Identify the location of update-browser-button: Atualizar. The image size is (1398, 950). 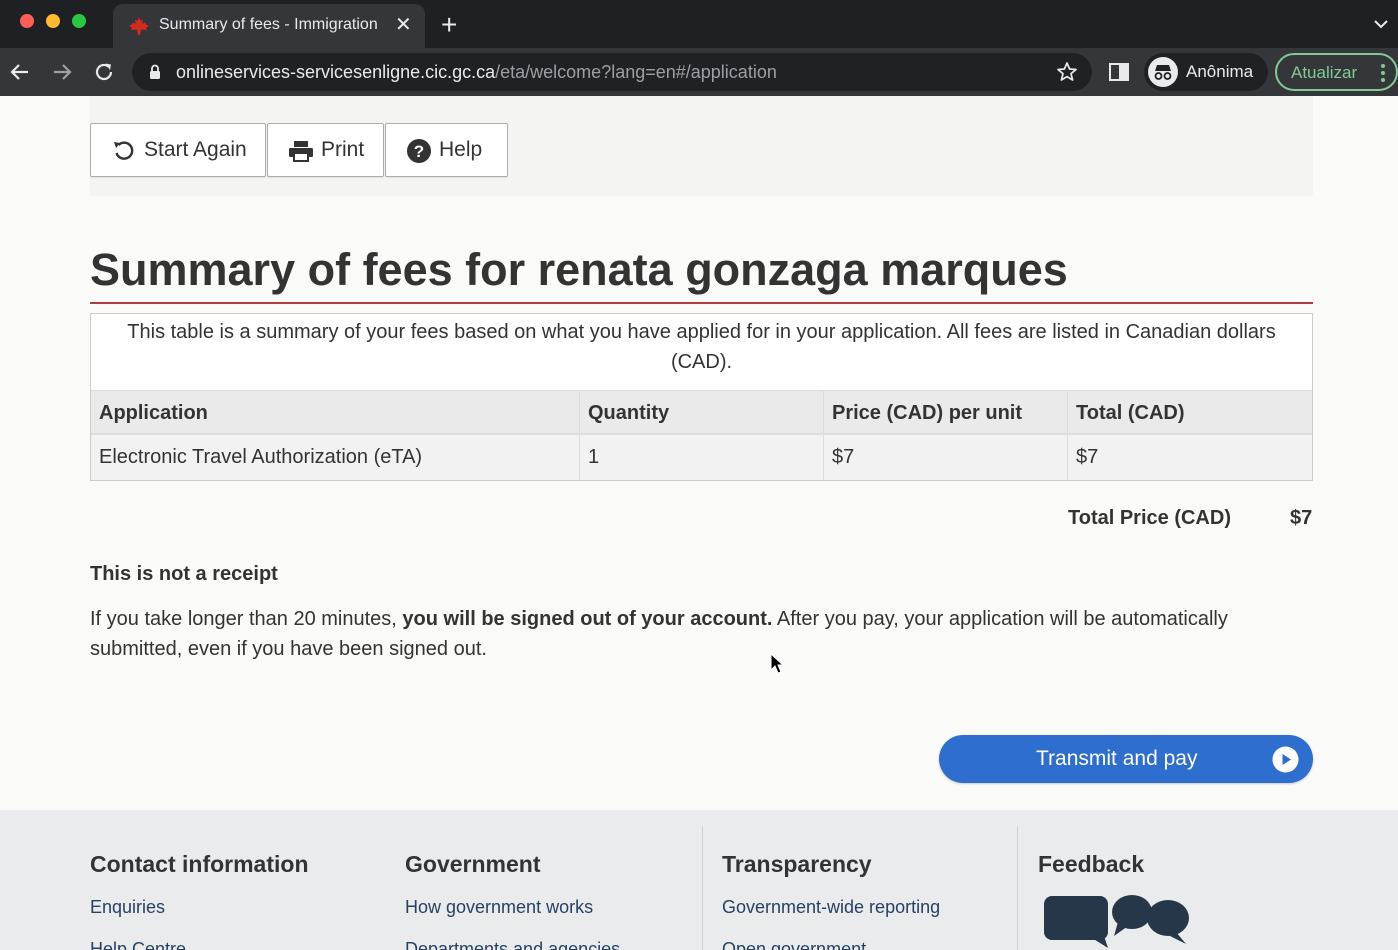
(1336, 72).